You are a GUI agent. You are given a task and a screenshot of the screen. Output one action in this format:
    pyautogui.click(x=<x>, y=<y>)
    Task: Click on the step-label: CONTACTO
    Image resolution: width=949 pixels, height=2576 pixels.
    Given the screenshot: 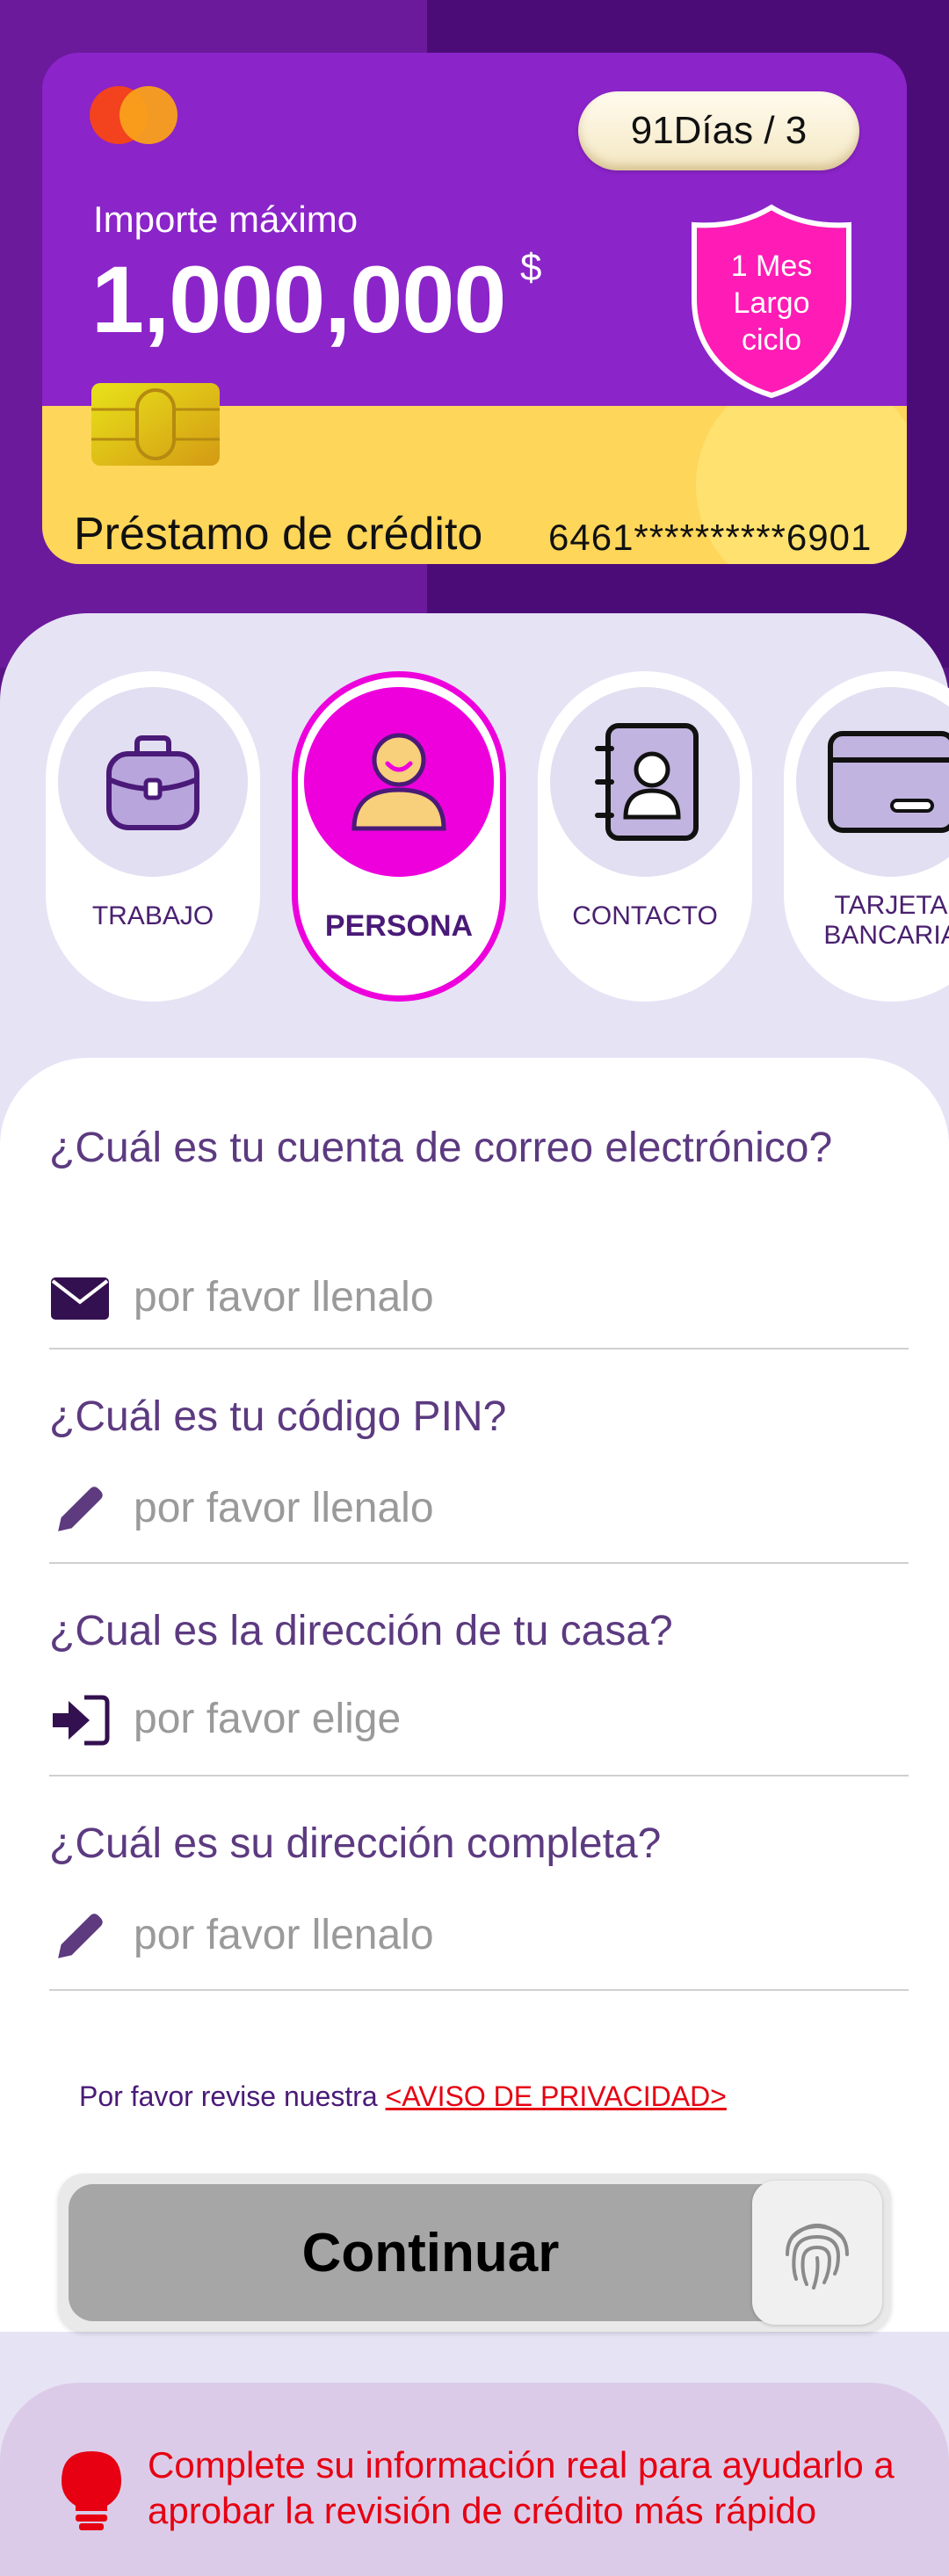 What is the action you would take?
    pyautogui.click(x=645, y=915)
    